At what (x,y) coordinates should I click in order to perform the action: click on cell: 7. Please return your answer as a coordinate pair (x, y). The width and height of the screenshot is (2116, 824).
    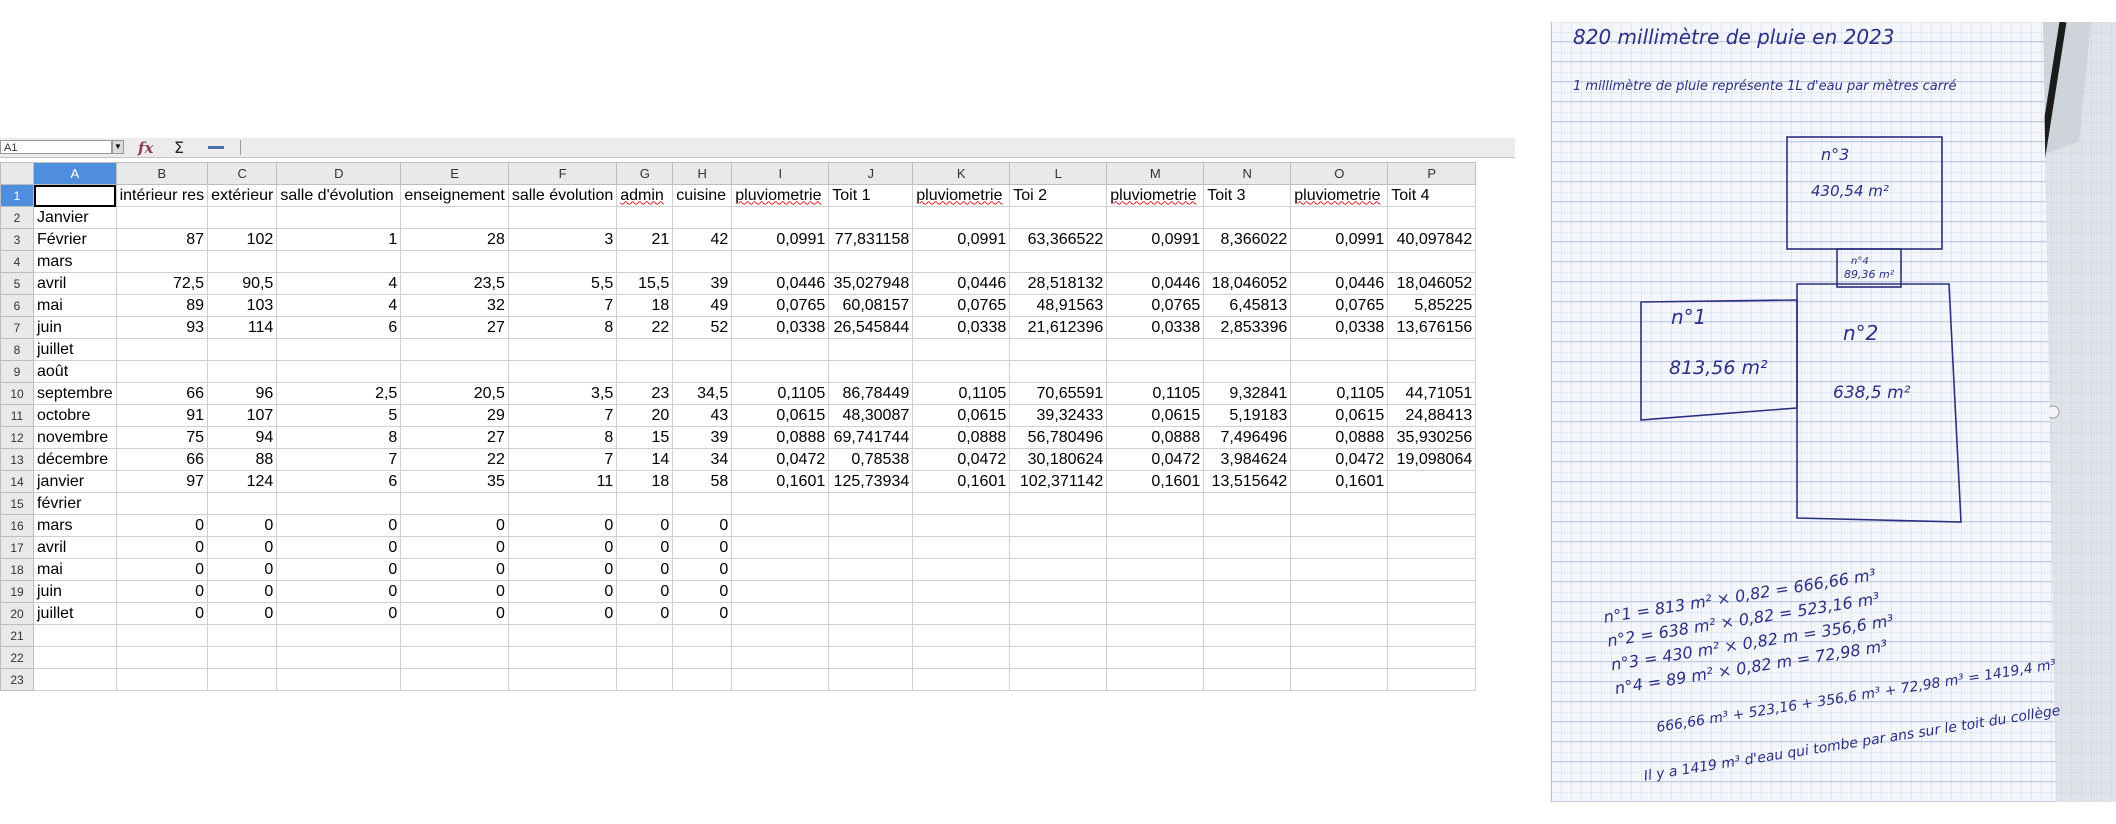
    Looking at the image, I should click on (562, 415).